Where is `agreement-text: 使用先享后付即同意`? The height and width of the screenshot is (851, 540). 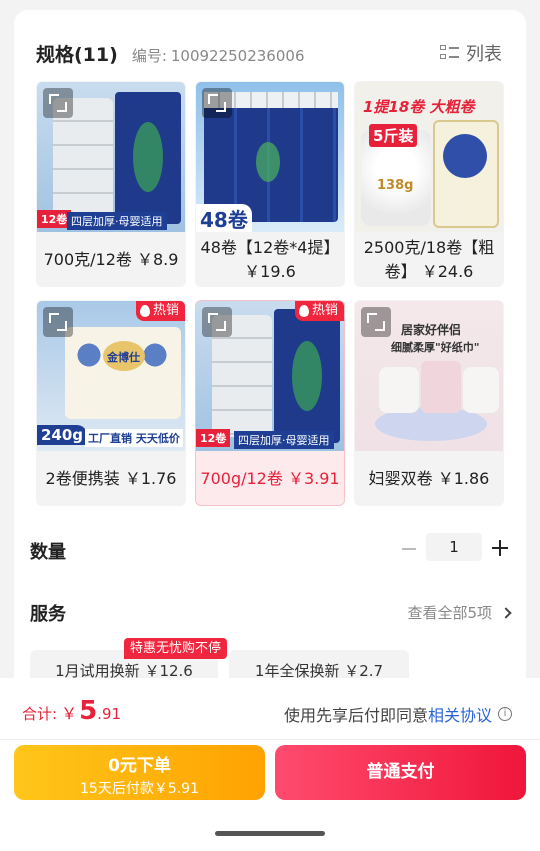
agreement-text: 使用先享后付即同意 is located at coordinates (355, 715).